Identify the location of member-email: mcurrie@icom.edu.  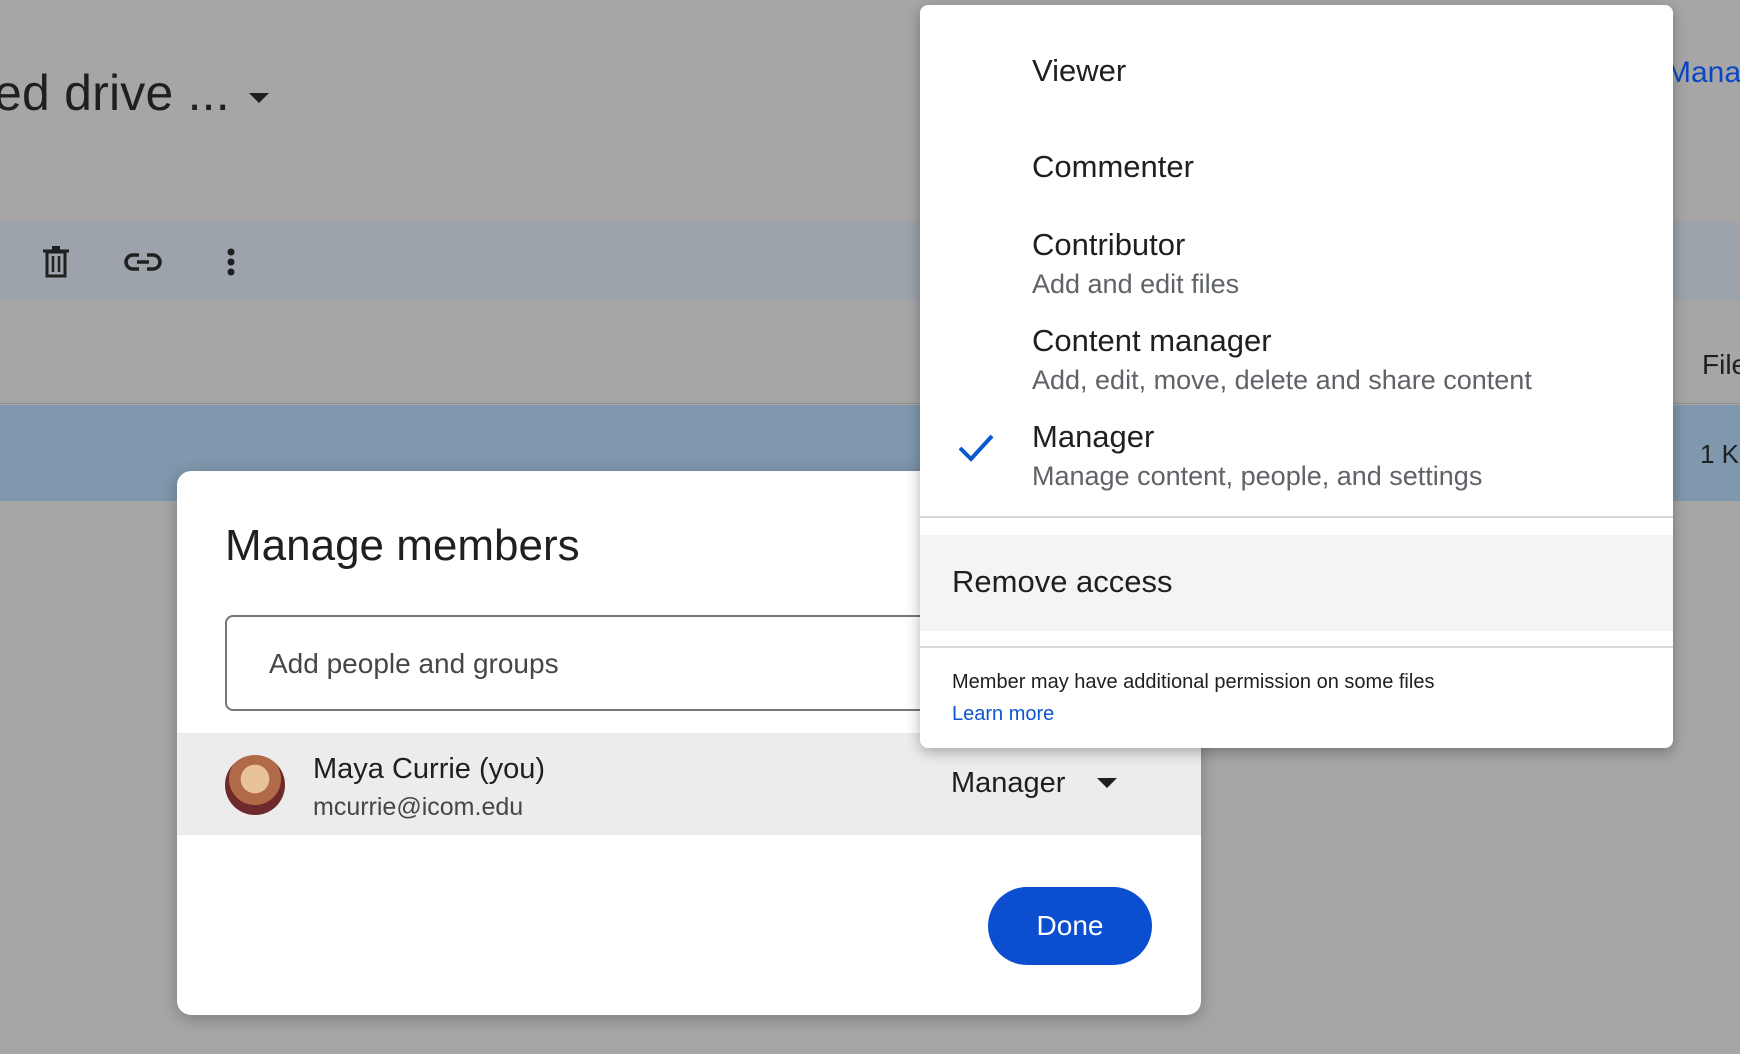
(418, 807).